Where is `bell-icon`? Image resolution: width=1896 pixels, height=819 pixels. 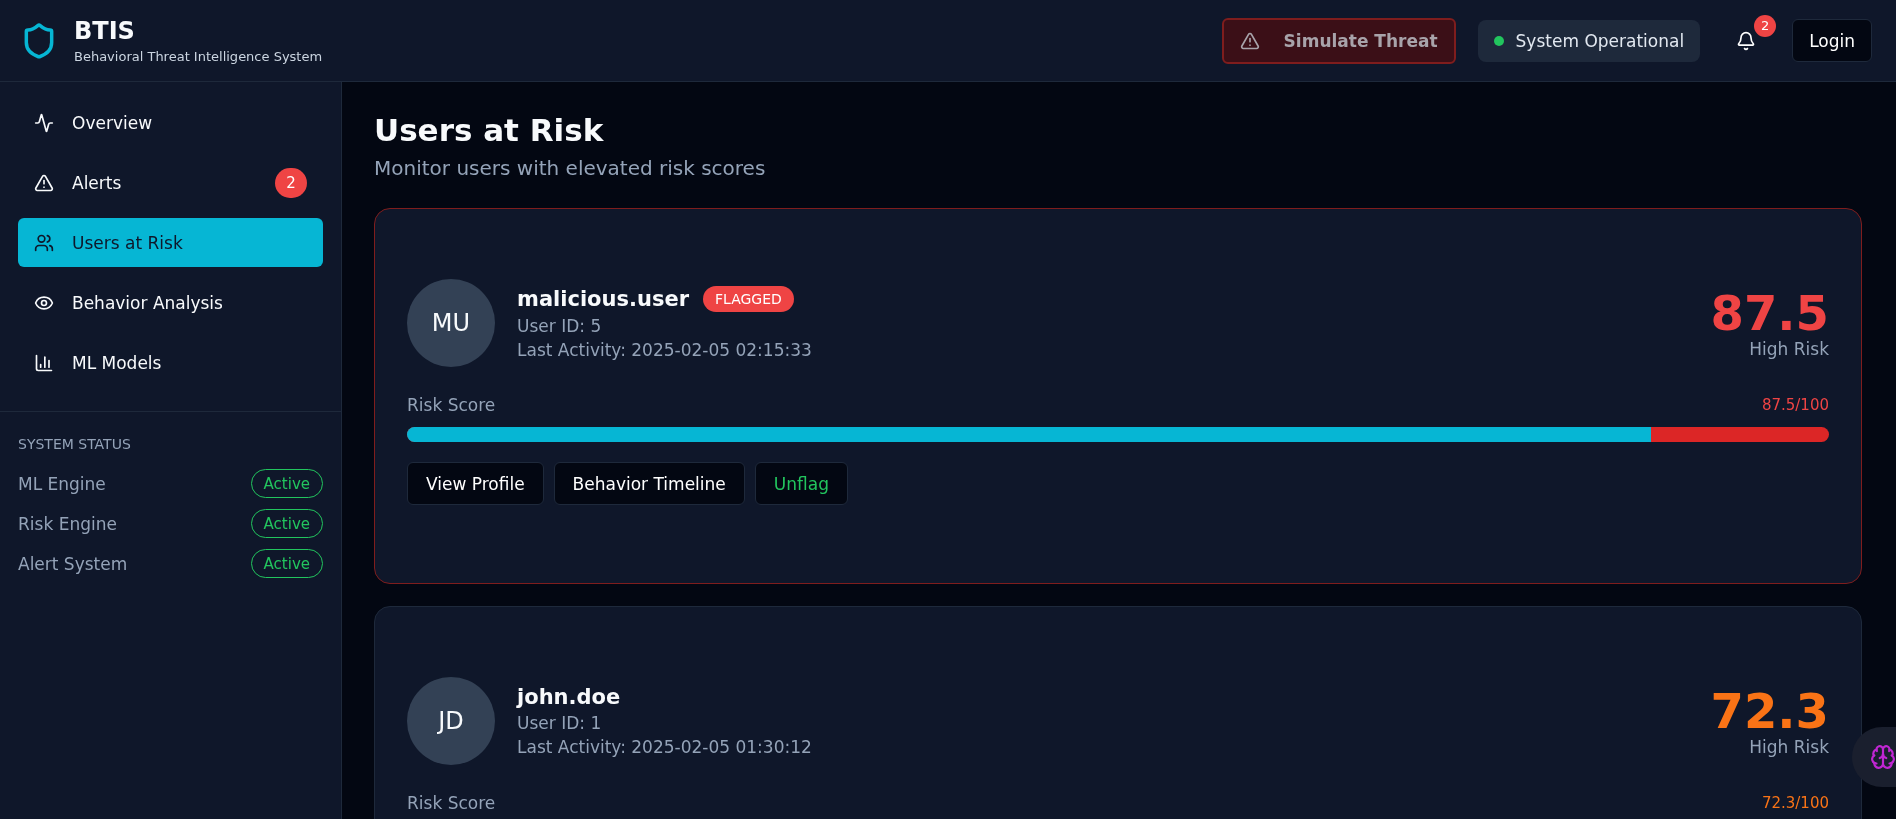 bell-icon is located at coordinates (1746, 40).